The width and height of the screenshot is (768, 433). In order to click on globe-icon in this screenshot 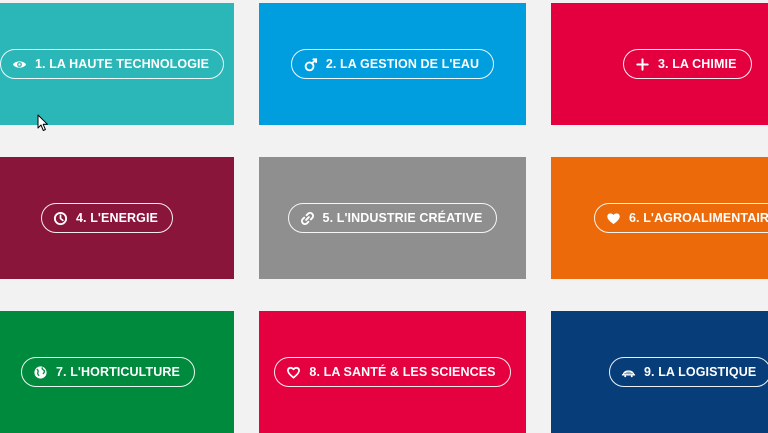, I will do `click(40, 372)`.